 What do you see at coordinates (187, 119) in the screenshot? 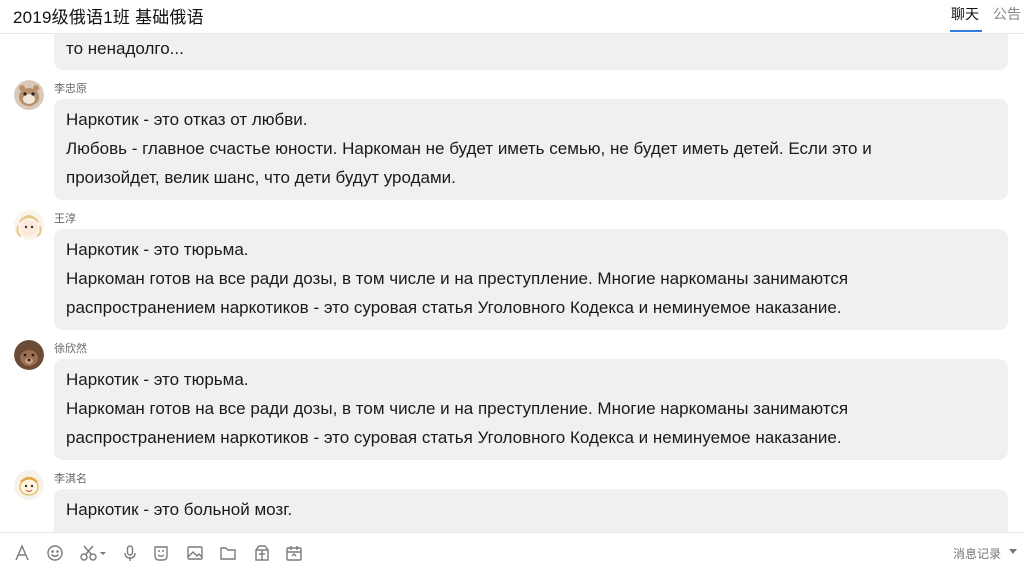
I see `message-line: Наркотик - это отказ от любви.` at bounding box center [187, 119].